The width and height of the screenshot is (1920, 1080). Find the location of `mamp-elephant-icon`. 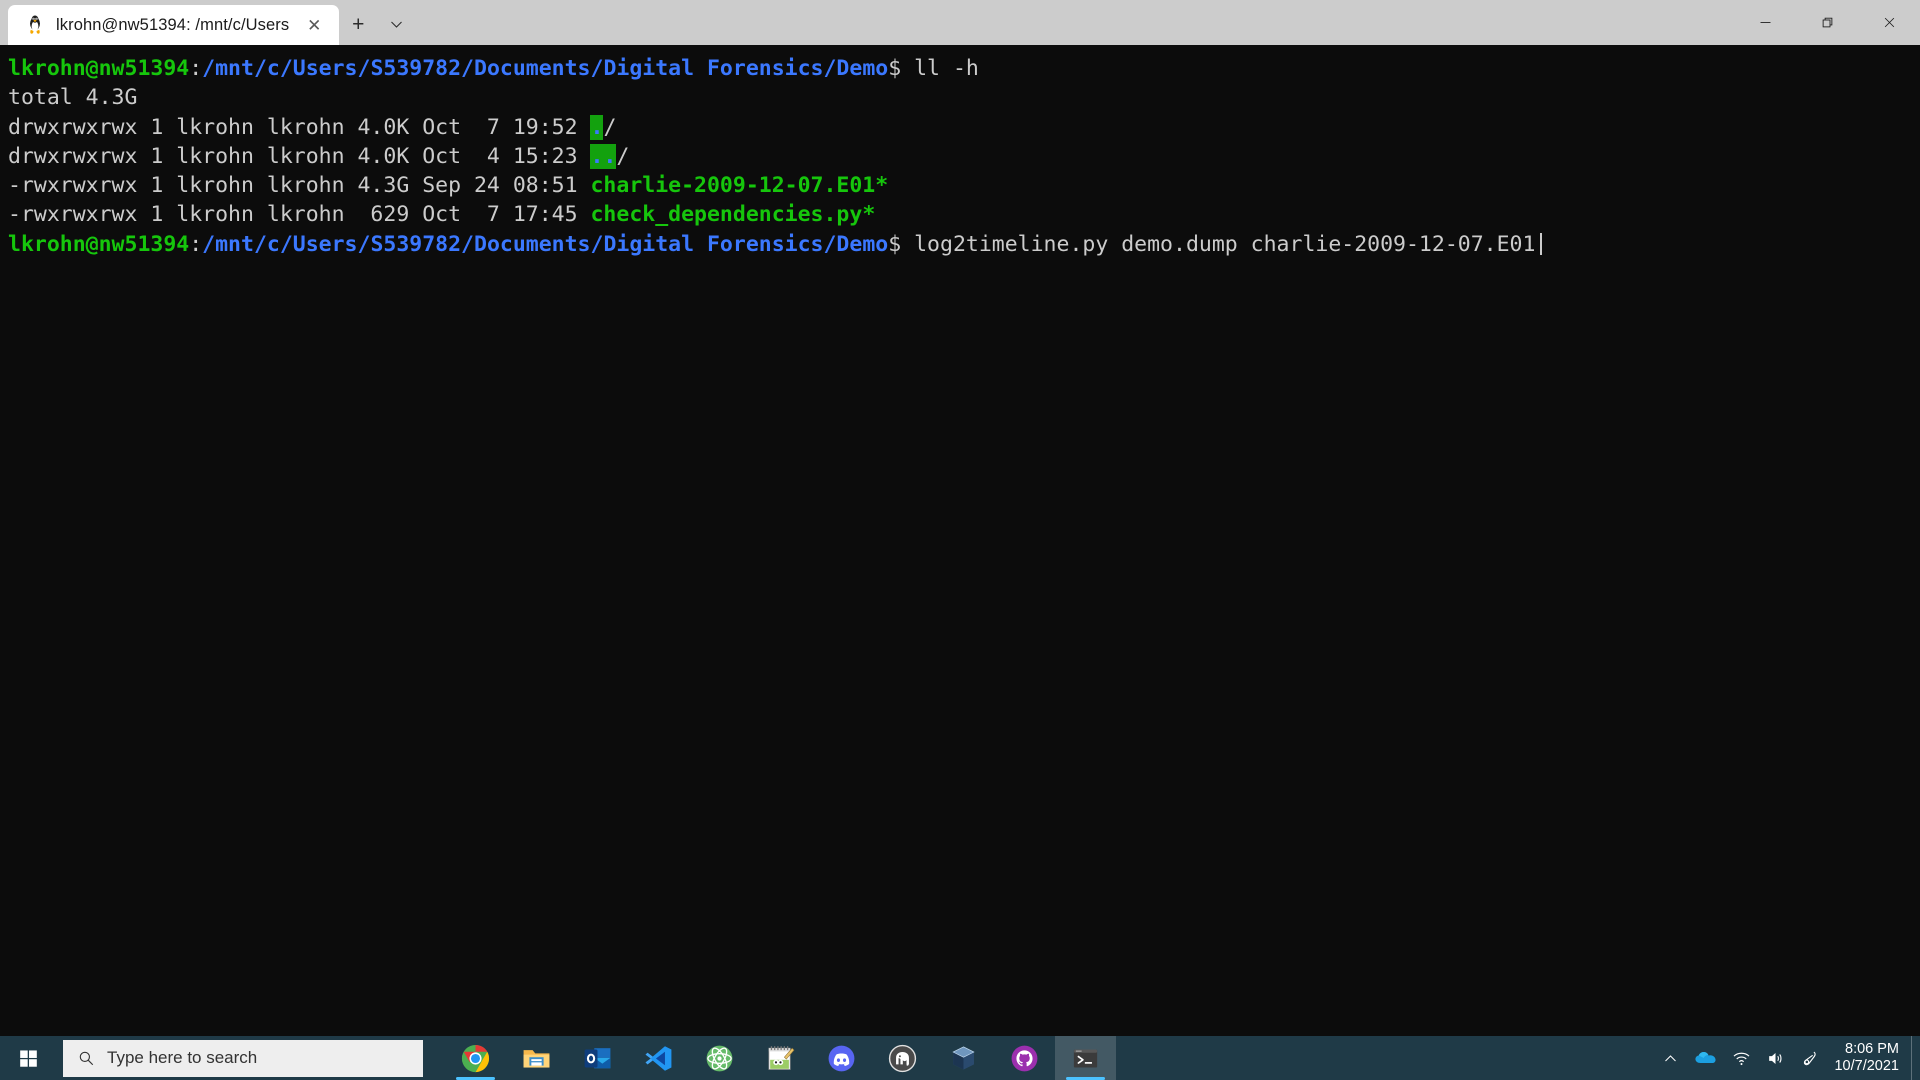

mamp-elephant-icon is located at coordinates (902, 1058).